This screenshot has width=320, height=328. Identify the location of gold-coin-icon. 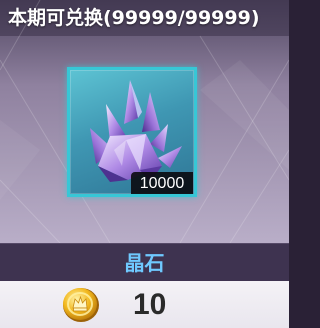
(81, 305).